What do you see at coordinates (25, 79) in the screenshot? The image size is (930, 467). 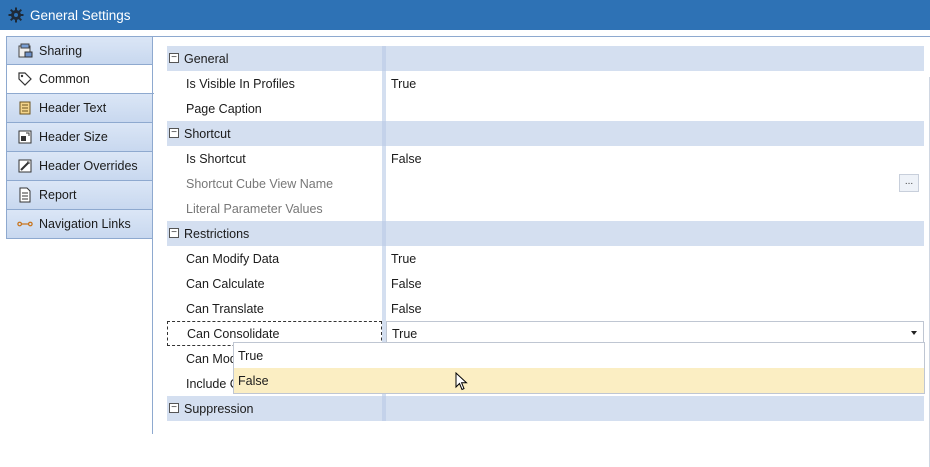 I see `tag-icon` at bounding box center [25, 79].